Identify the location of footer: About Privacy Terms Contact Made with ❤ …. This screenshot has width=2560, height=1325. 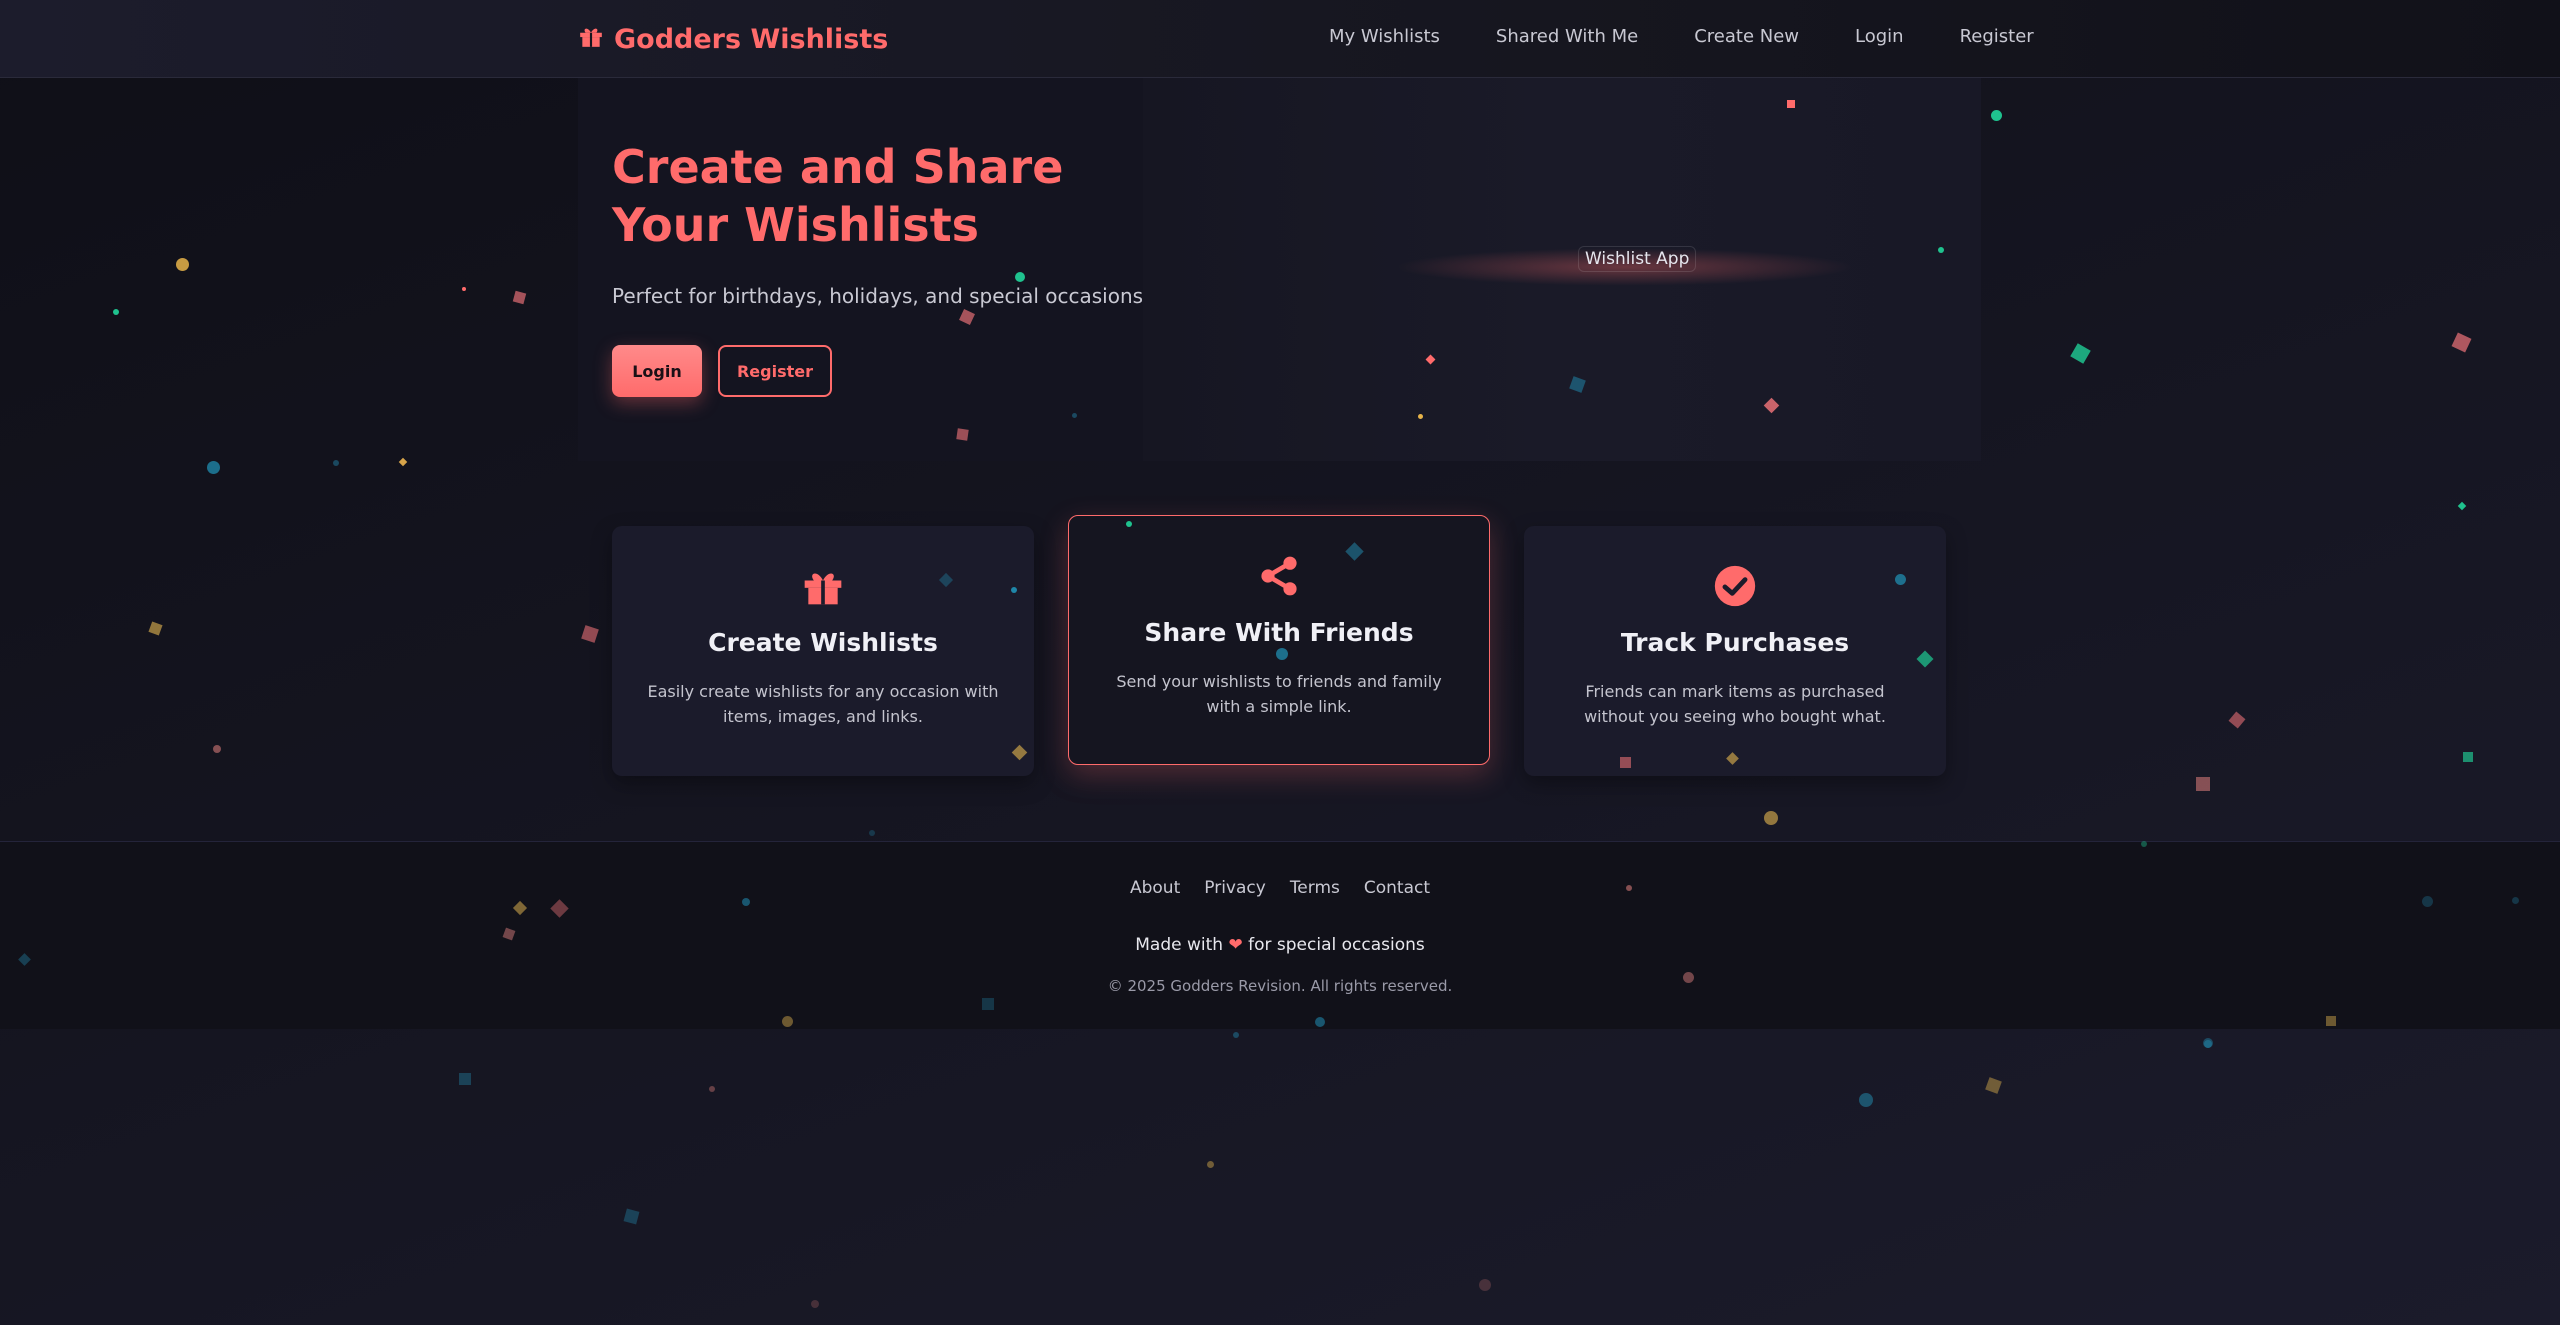
(1280, 935).